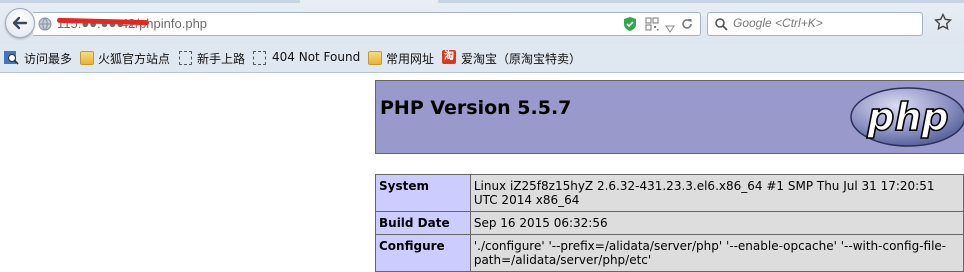 The width and height of the screenshot is (964, 272). Describe the element at coordinates (410, 58) in the screenshot. I see `bookmark-common-sites: 常用网址` at that location.